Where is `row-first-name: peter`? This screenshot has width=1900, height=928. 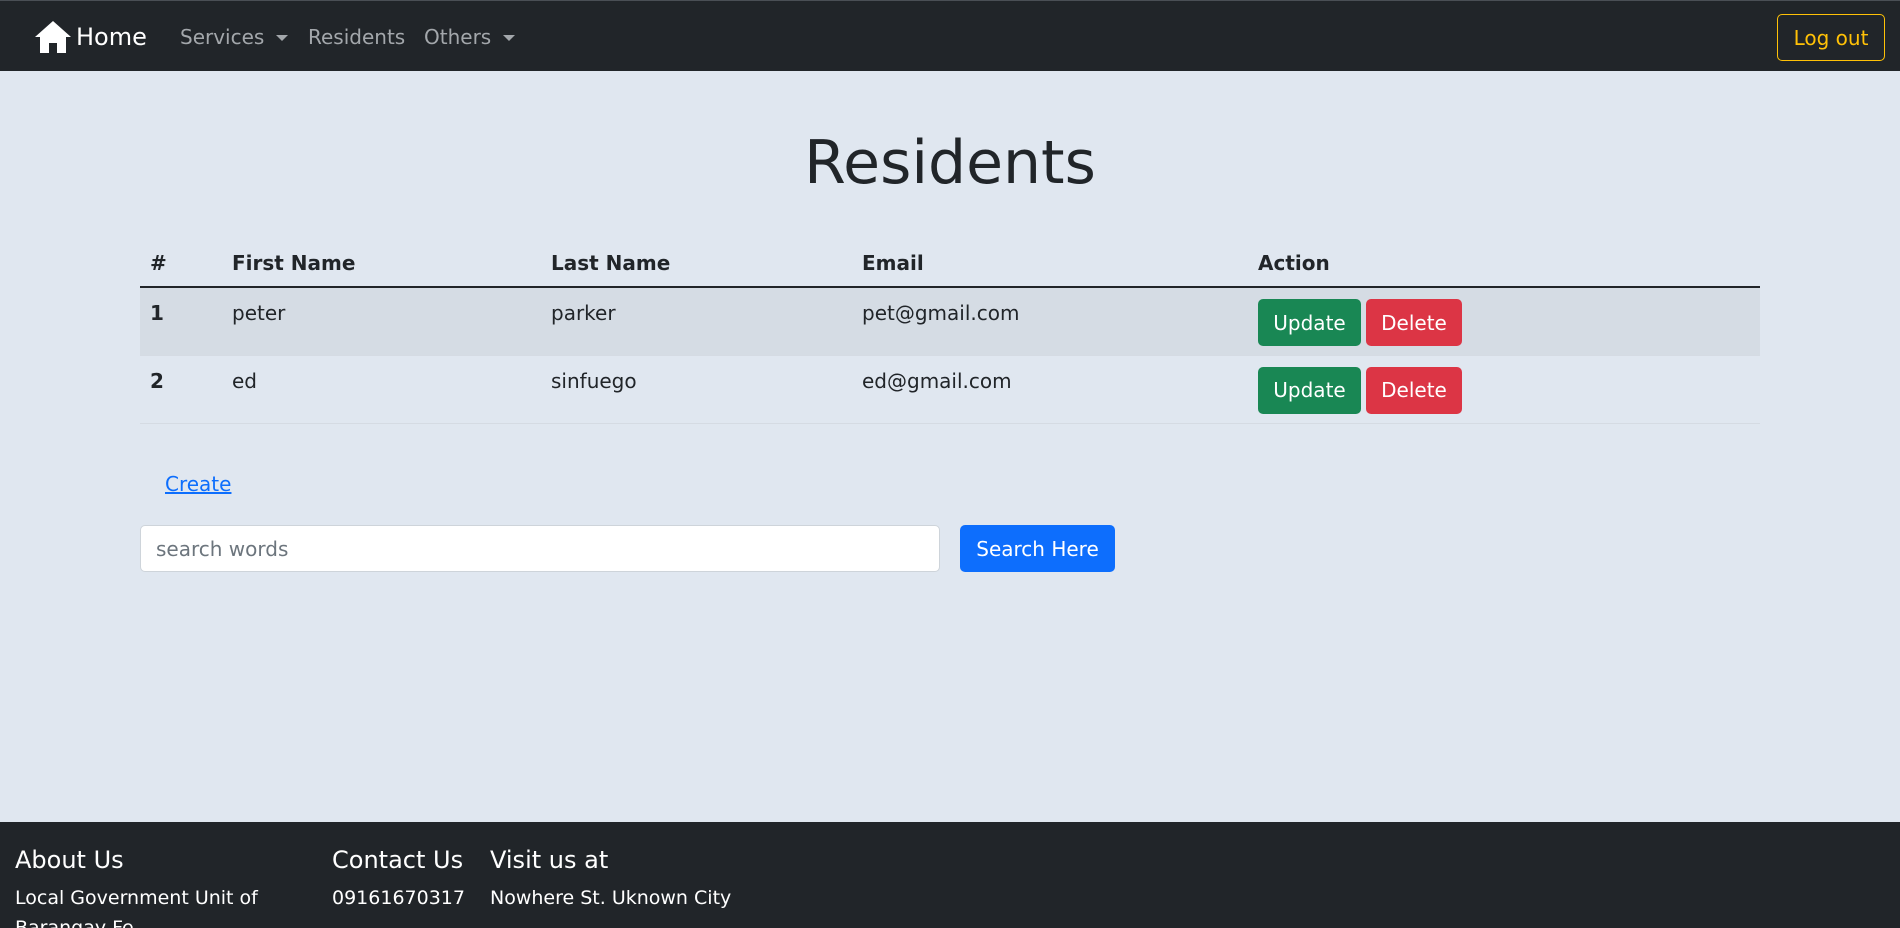 row-first-name: peter is located at coordinates (381, 321).